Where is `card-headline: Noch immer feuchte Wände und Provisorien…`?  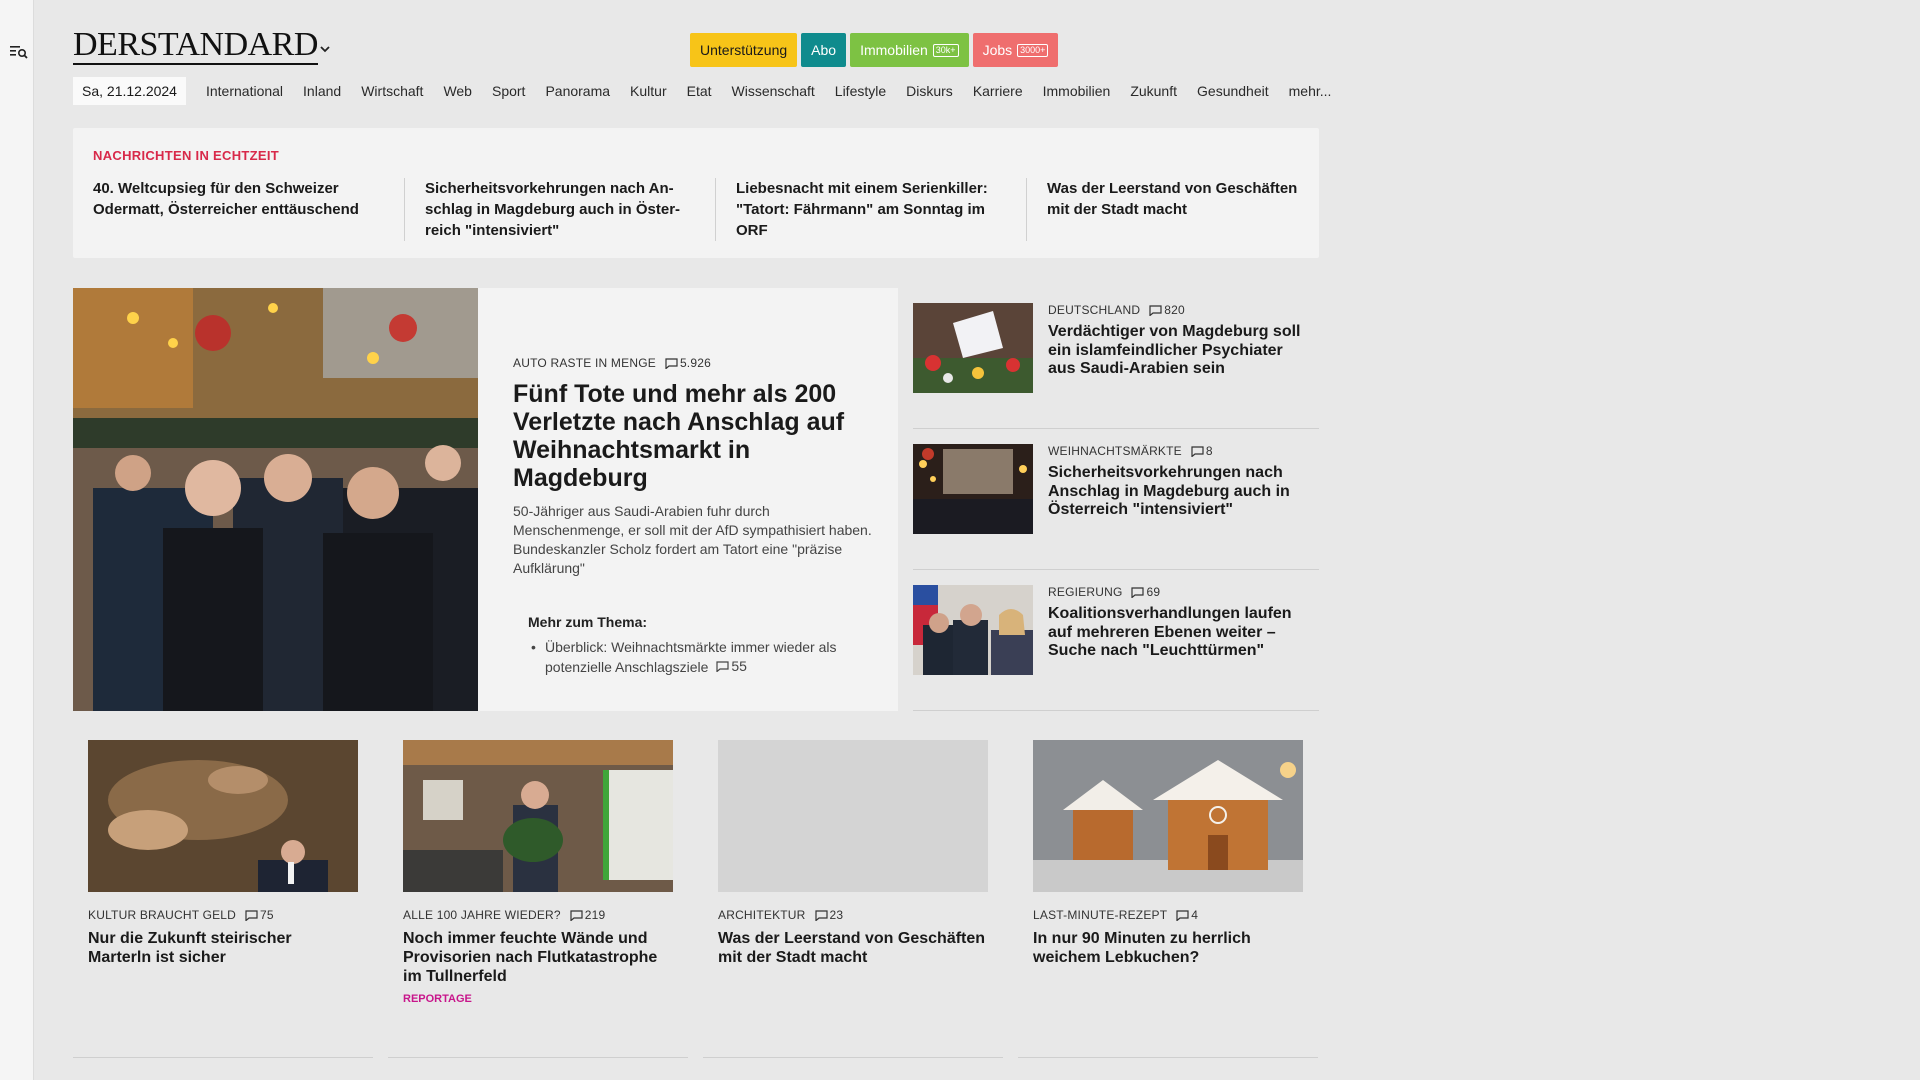 card-headline: Noch immer feuchte Wände und Provisorien… is located at coordinates (538, 957).